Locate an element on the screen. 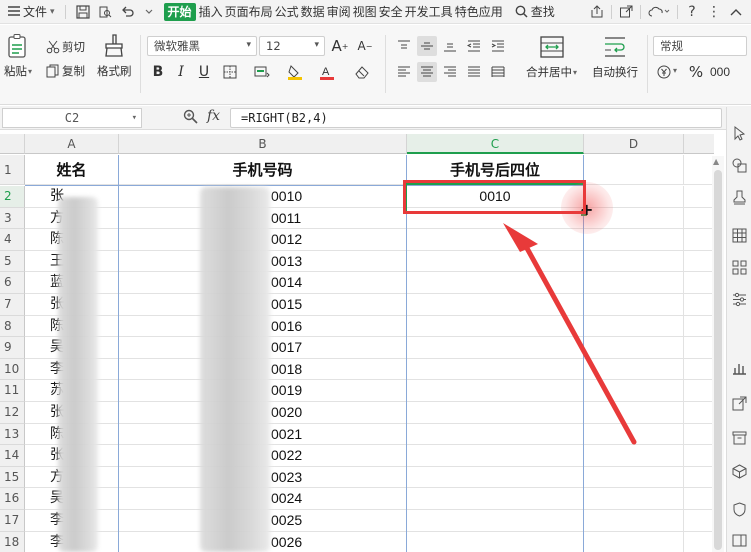 Image resolution: width=751 pixels, height=552 pixels. font-size-select: 12 ▾ is located at coordinates (292, 46).